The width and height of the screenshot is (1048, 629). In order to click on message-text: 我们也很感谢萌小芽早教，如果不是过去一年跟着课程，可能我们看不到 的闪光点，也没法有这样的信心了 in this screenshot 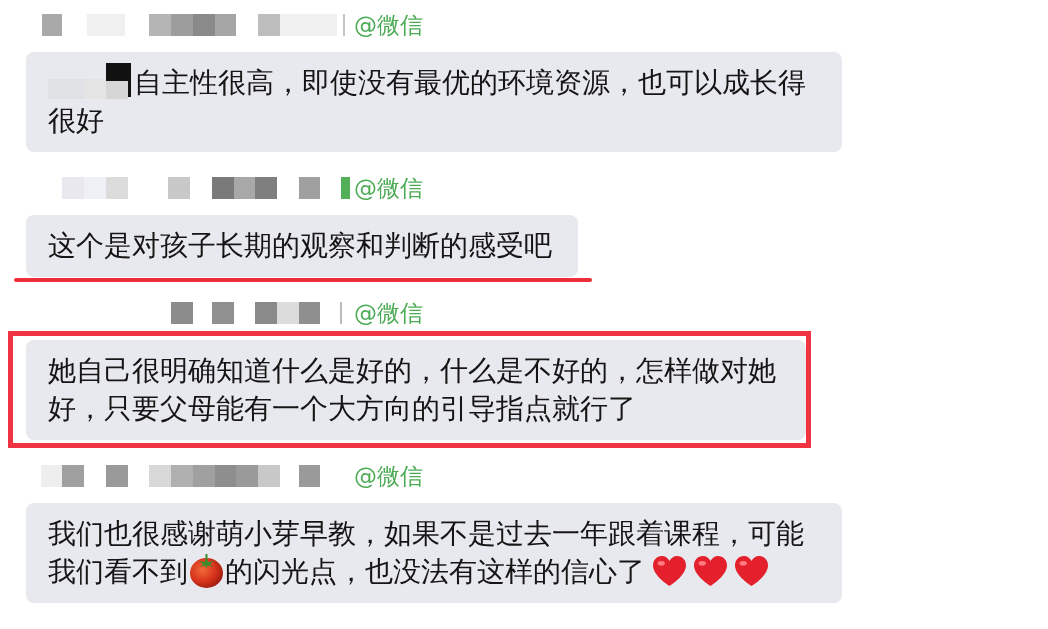, I will do `click(426, 553)`.